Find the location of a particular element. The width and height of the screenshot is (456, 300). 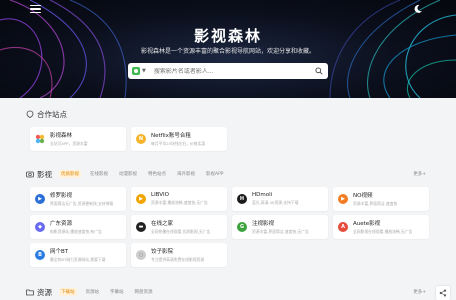

partners-title: 合作站点 is located at coordinates (52, 114).